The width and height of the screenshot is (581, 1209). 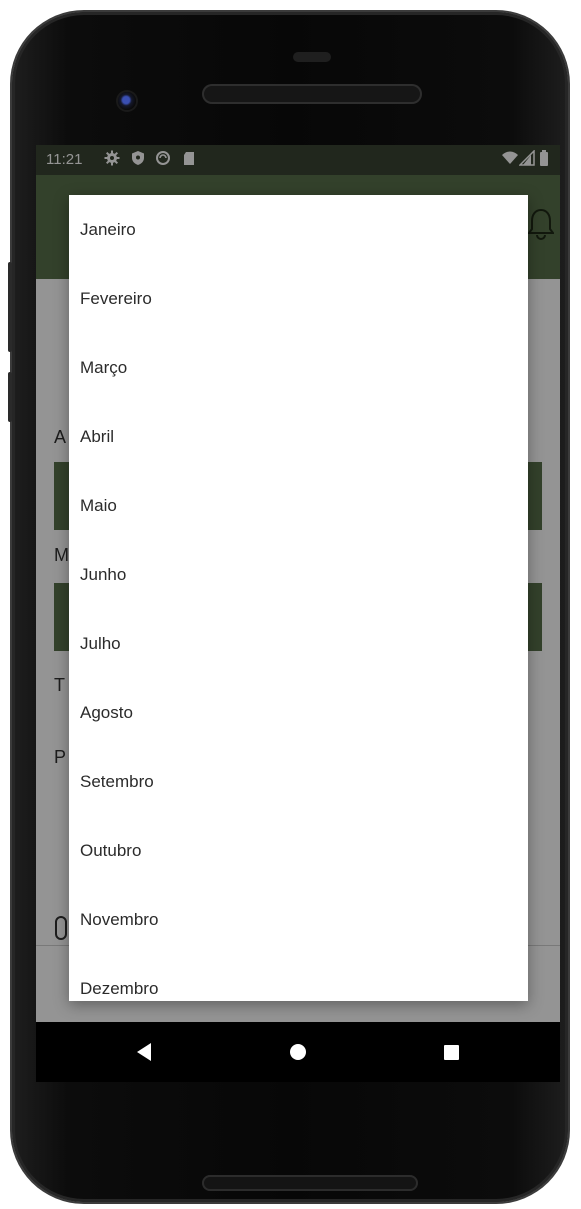 What do you see at coordinates (298, 505) in the screenshot?
I see `month-item-maio: Maio` at bounding box center [298, 505].